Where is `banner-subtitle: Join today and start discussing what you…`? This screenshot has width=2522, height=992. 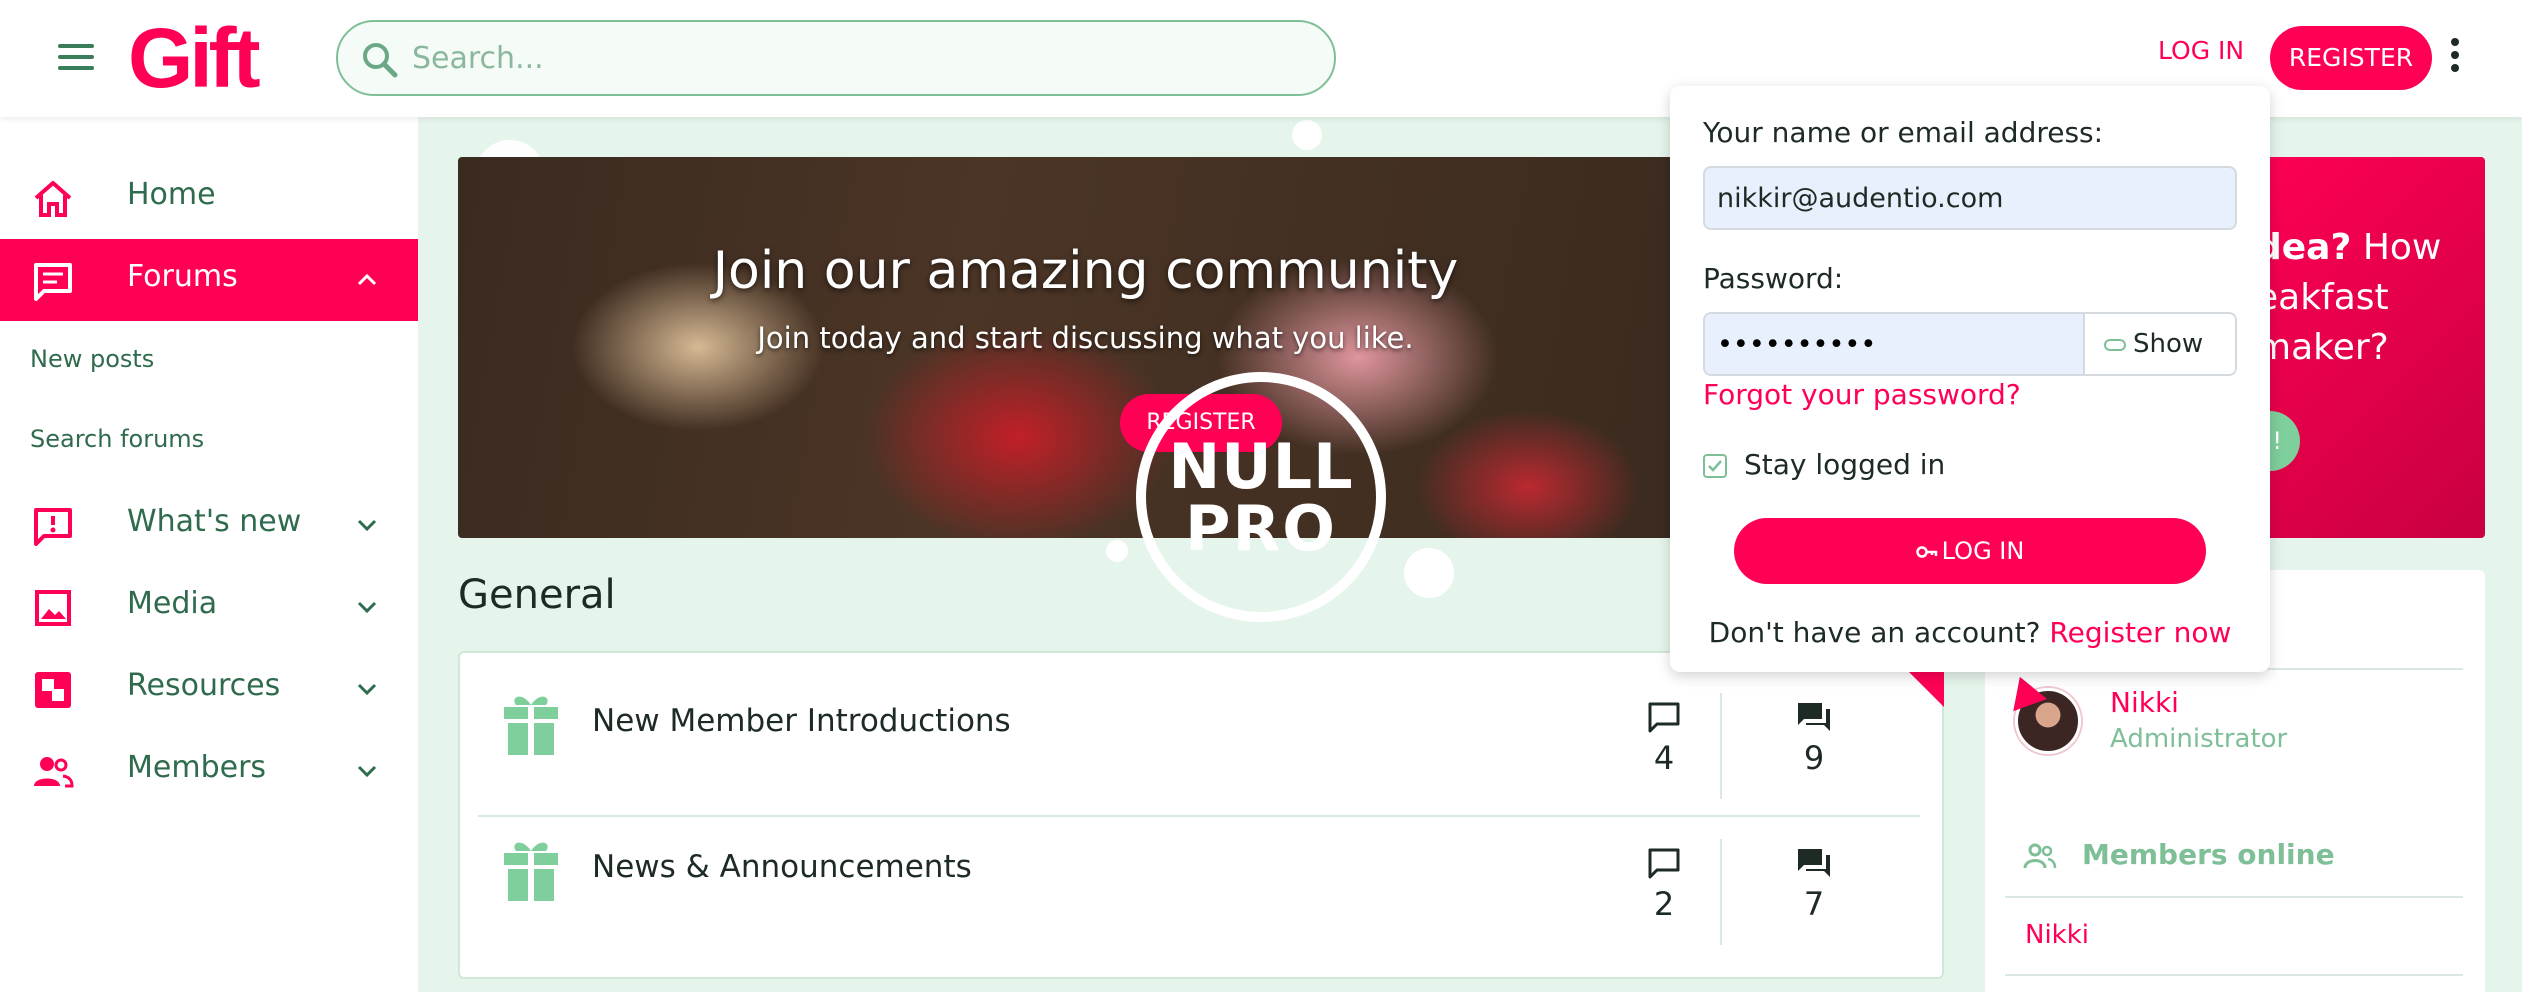 banner-subtitle: Join today and start discussing what you… is located at coordinates (1085, 338).